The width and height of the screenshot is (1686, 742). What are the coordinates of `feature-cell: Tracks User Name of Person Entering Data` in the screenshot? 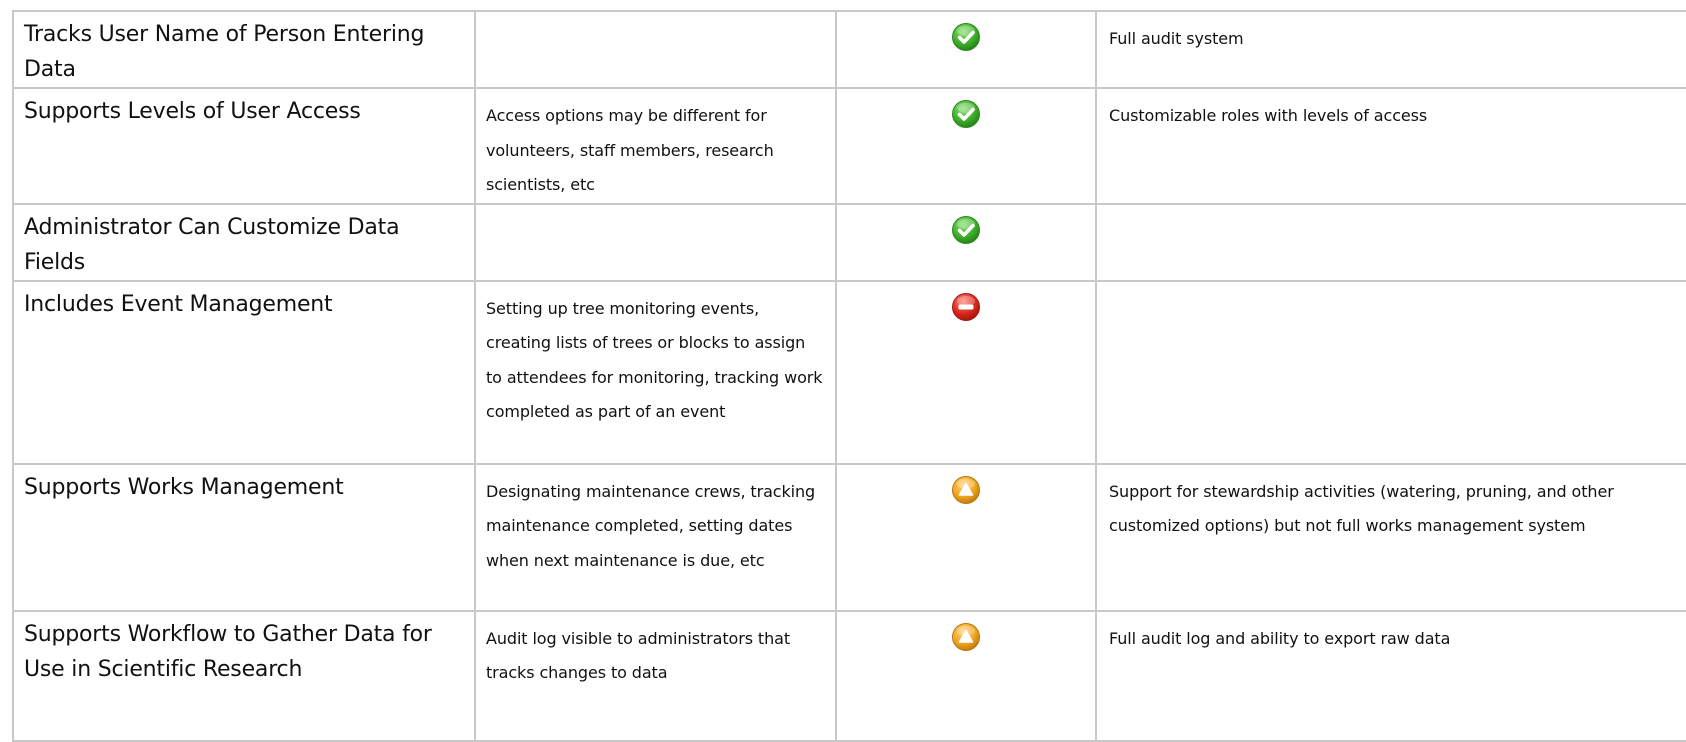 It's located at (244, 49).